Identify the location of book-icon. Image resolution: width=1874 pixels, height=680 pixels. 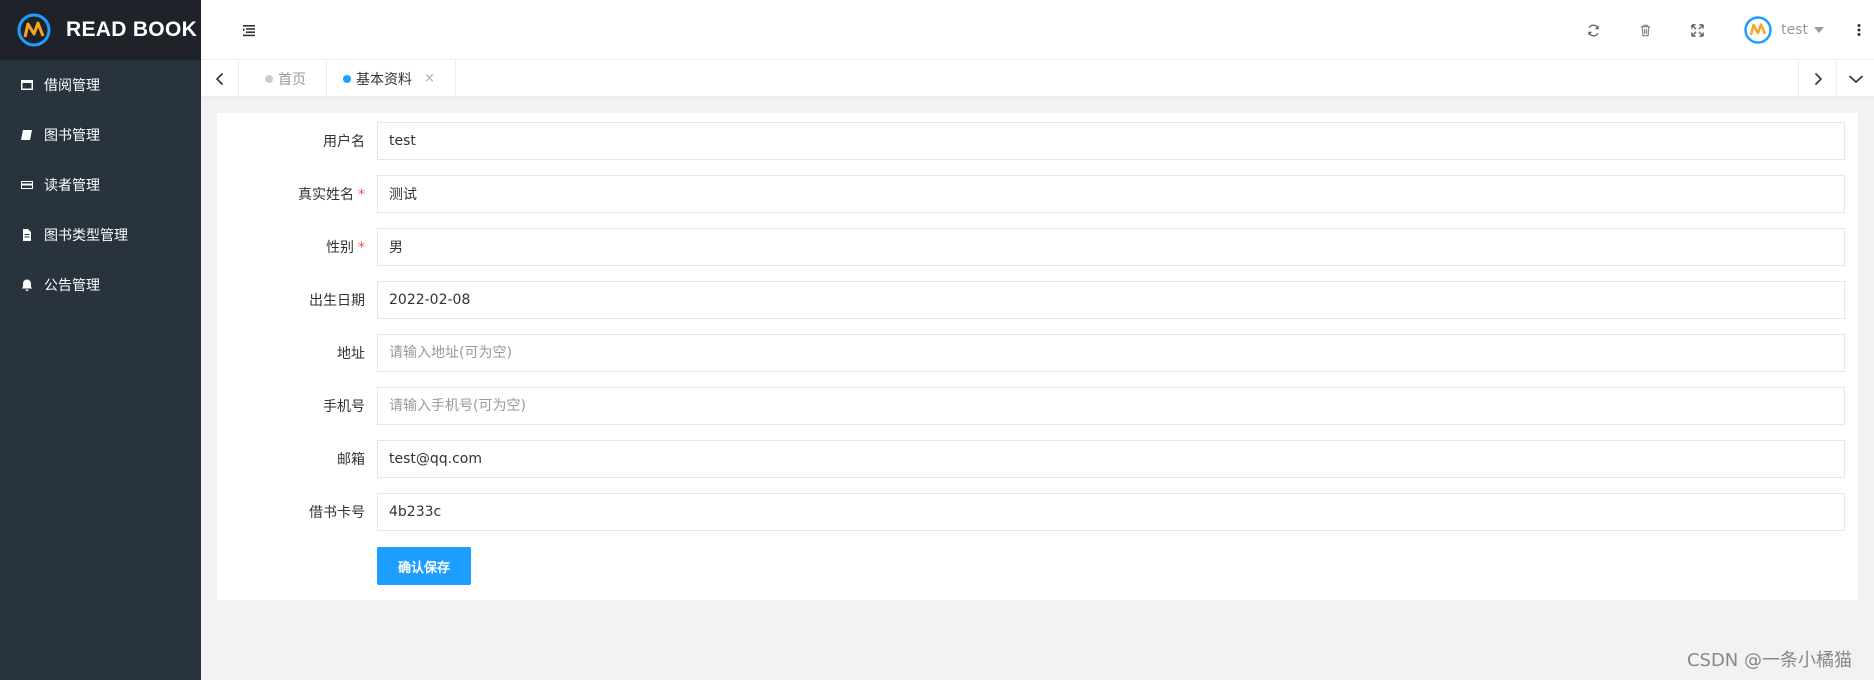
(27, 135).